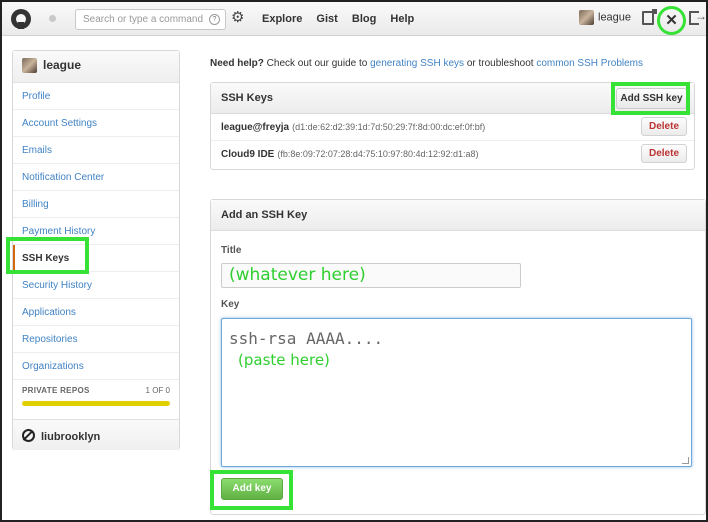 The width and height of the screenshot is (708, 522). Describe the element at coordinates (698, 17) in the screenshot. I see `logout-icon` at that location.